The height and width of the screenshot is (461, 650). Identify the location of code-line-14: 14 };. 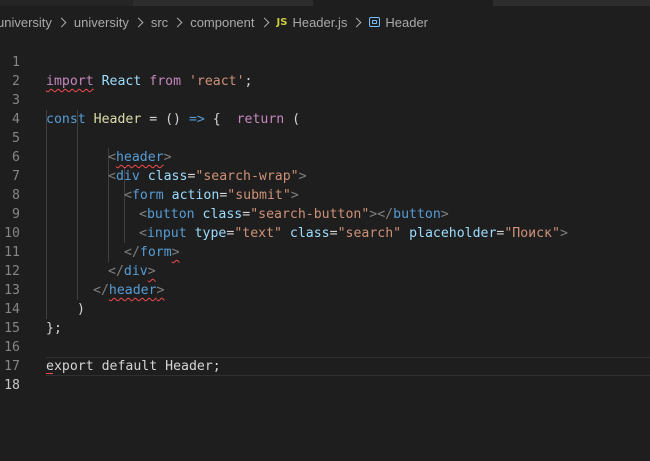
(325, 308).